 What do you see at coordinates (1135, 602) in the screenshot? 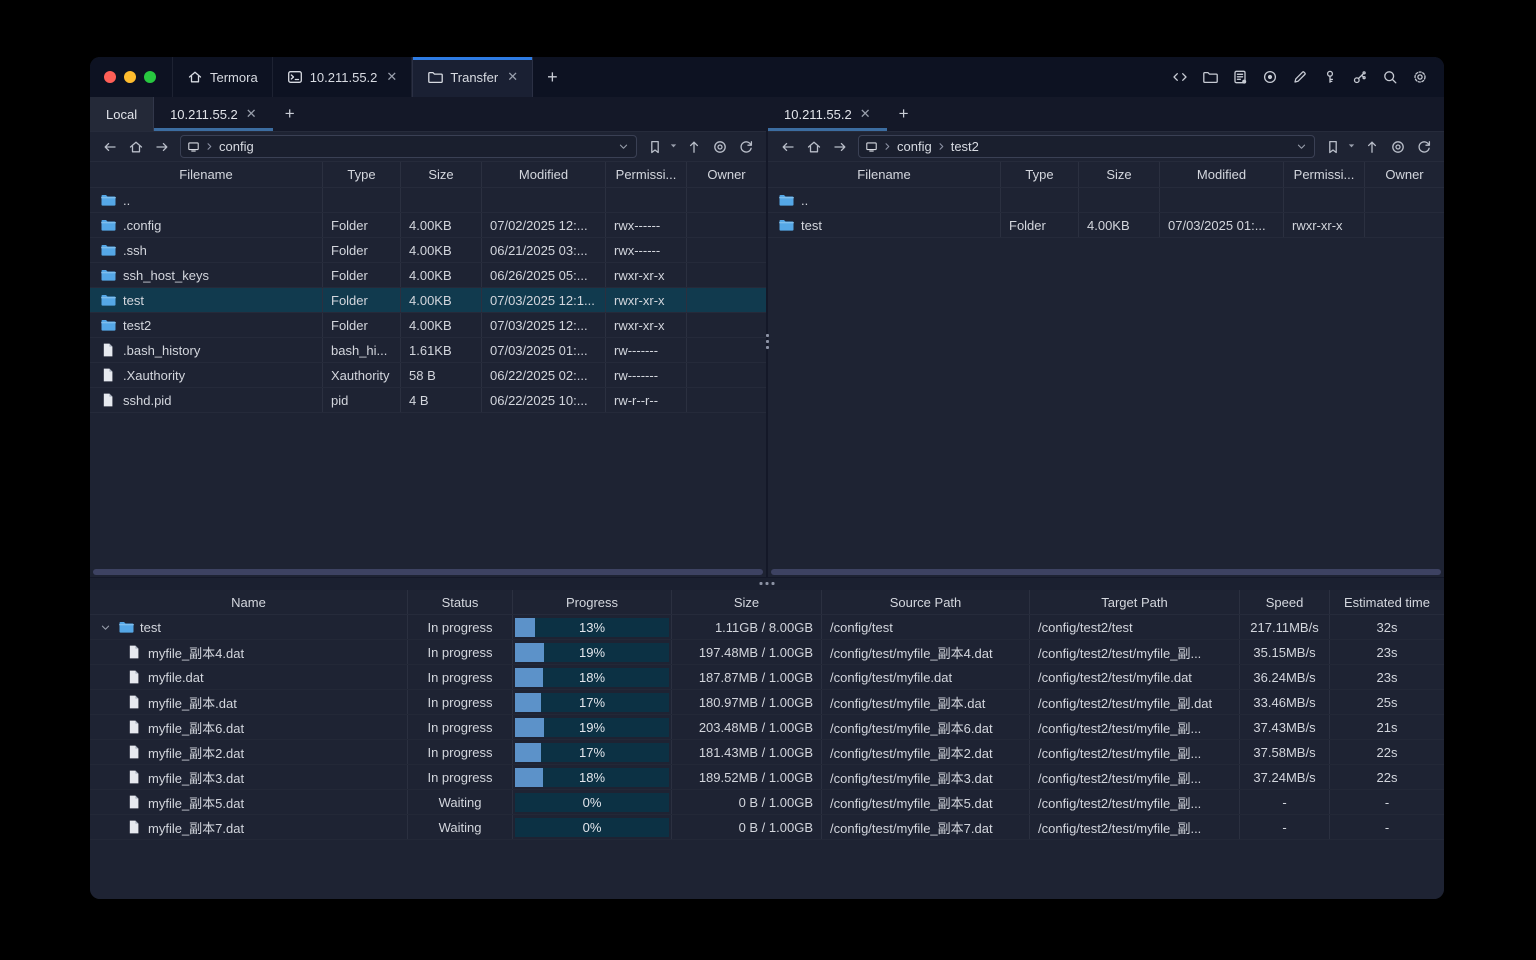
I see `column-header-target-path: Target Path` at bounding box center [1135, 602].